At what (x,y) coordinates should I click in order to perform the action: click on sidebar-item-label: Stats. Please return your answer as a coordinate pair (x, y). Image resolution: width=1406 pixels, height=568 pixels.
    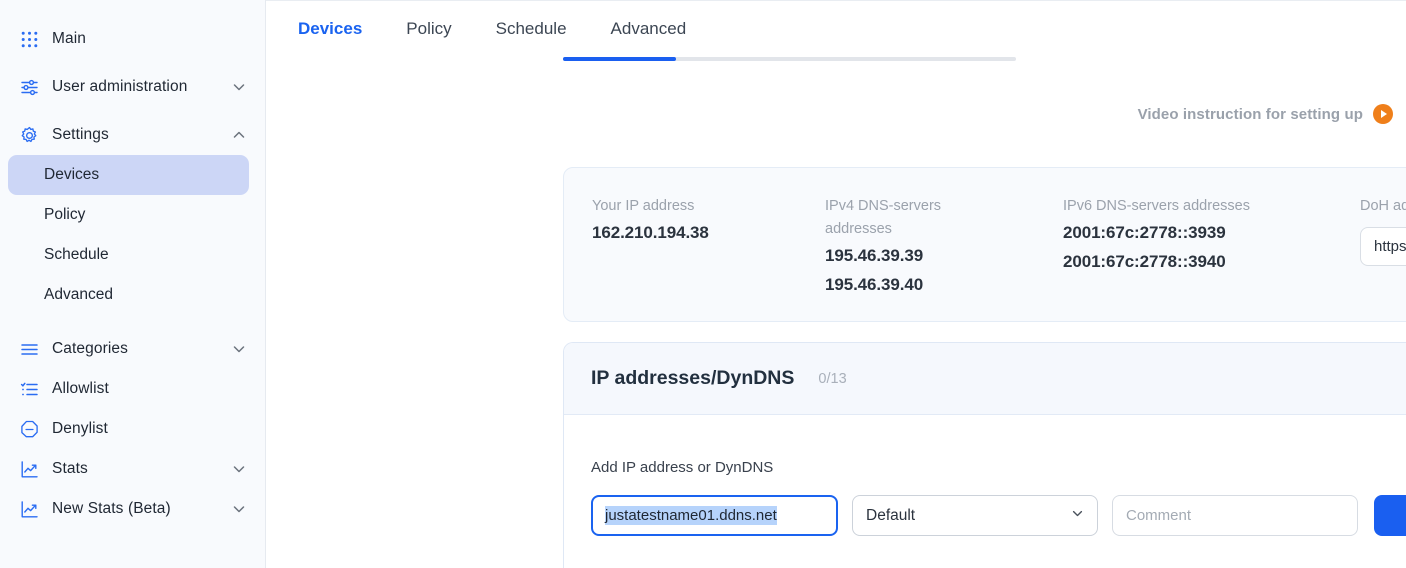
    Looking at the image, I should click on (70, 468).